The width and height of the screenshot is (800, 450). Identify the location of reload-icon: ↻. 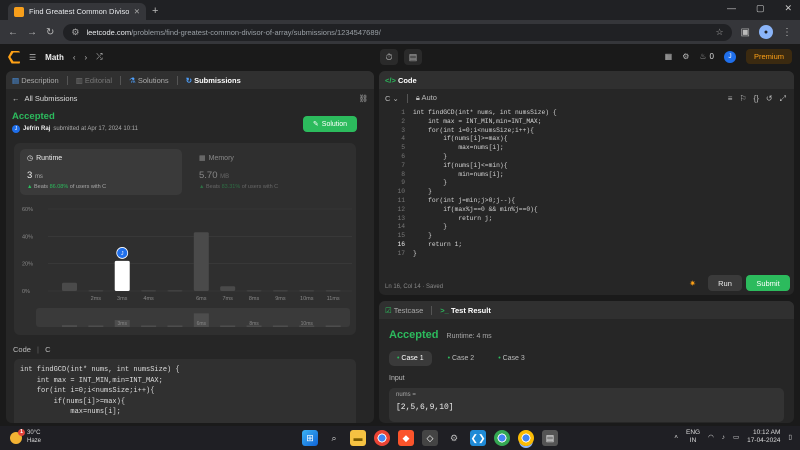
(50, 32).